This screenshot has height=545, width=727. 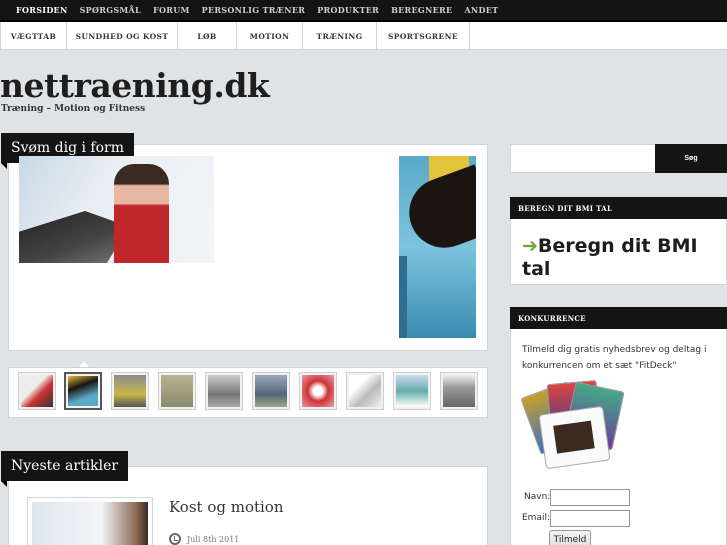 I want to click on tab-loeb: LØB, so click(x=206, y=36).